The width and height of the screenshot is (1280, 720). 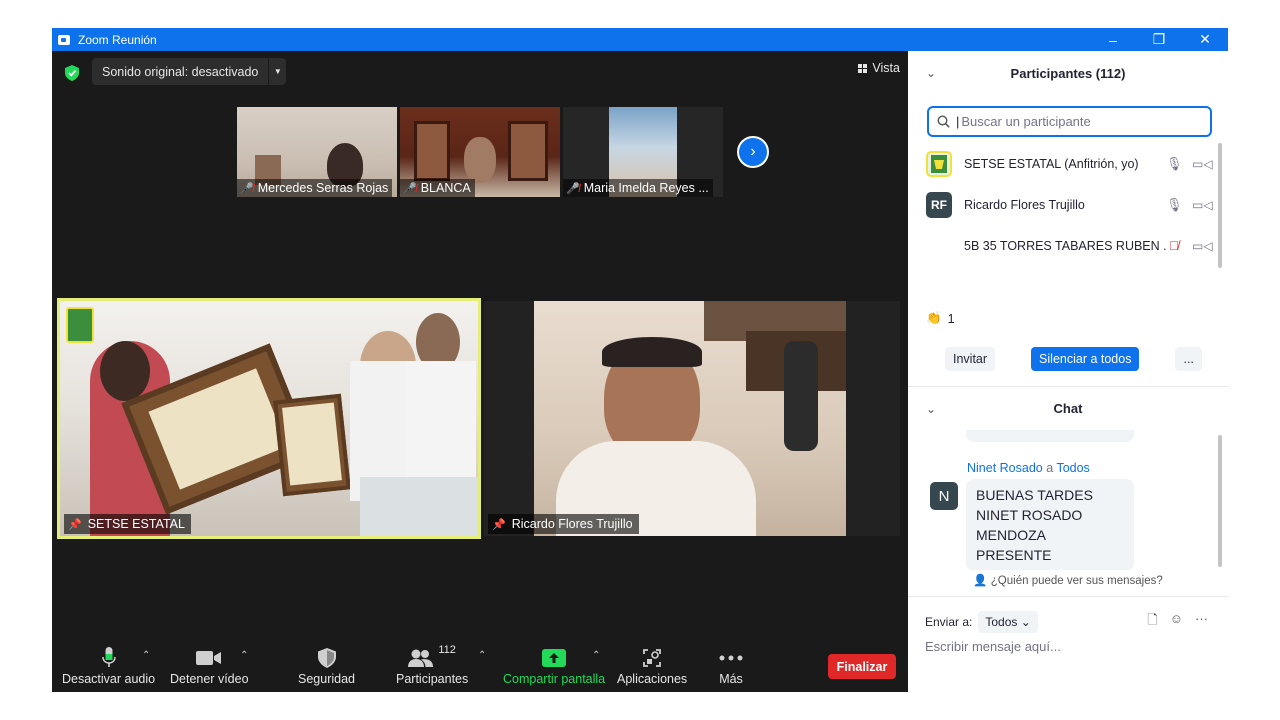 I want to click on more-label: Más, so click(x=731, y=679).